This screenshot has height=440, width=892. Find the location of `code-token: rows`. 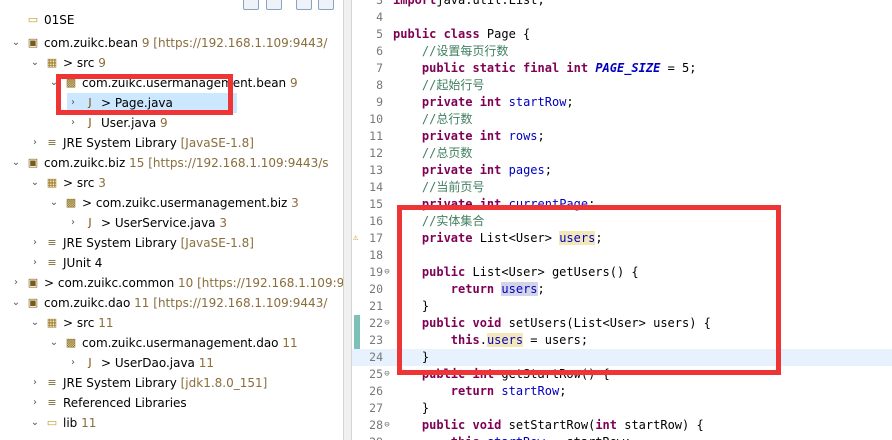

code-token: rows is located at coordinates (523, 136).